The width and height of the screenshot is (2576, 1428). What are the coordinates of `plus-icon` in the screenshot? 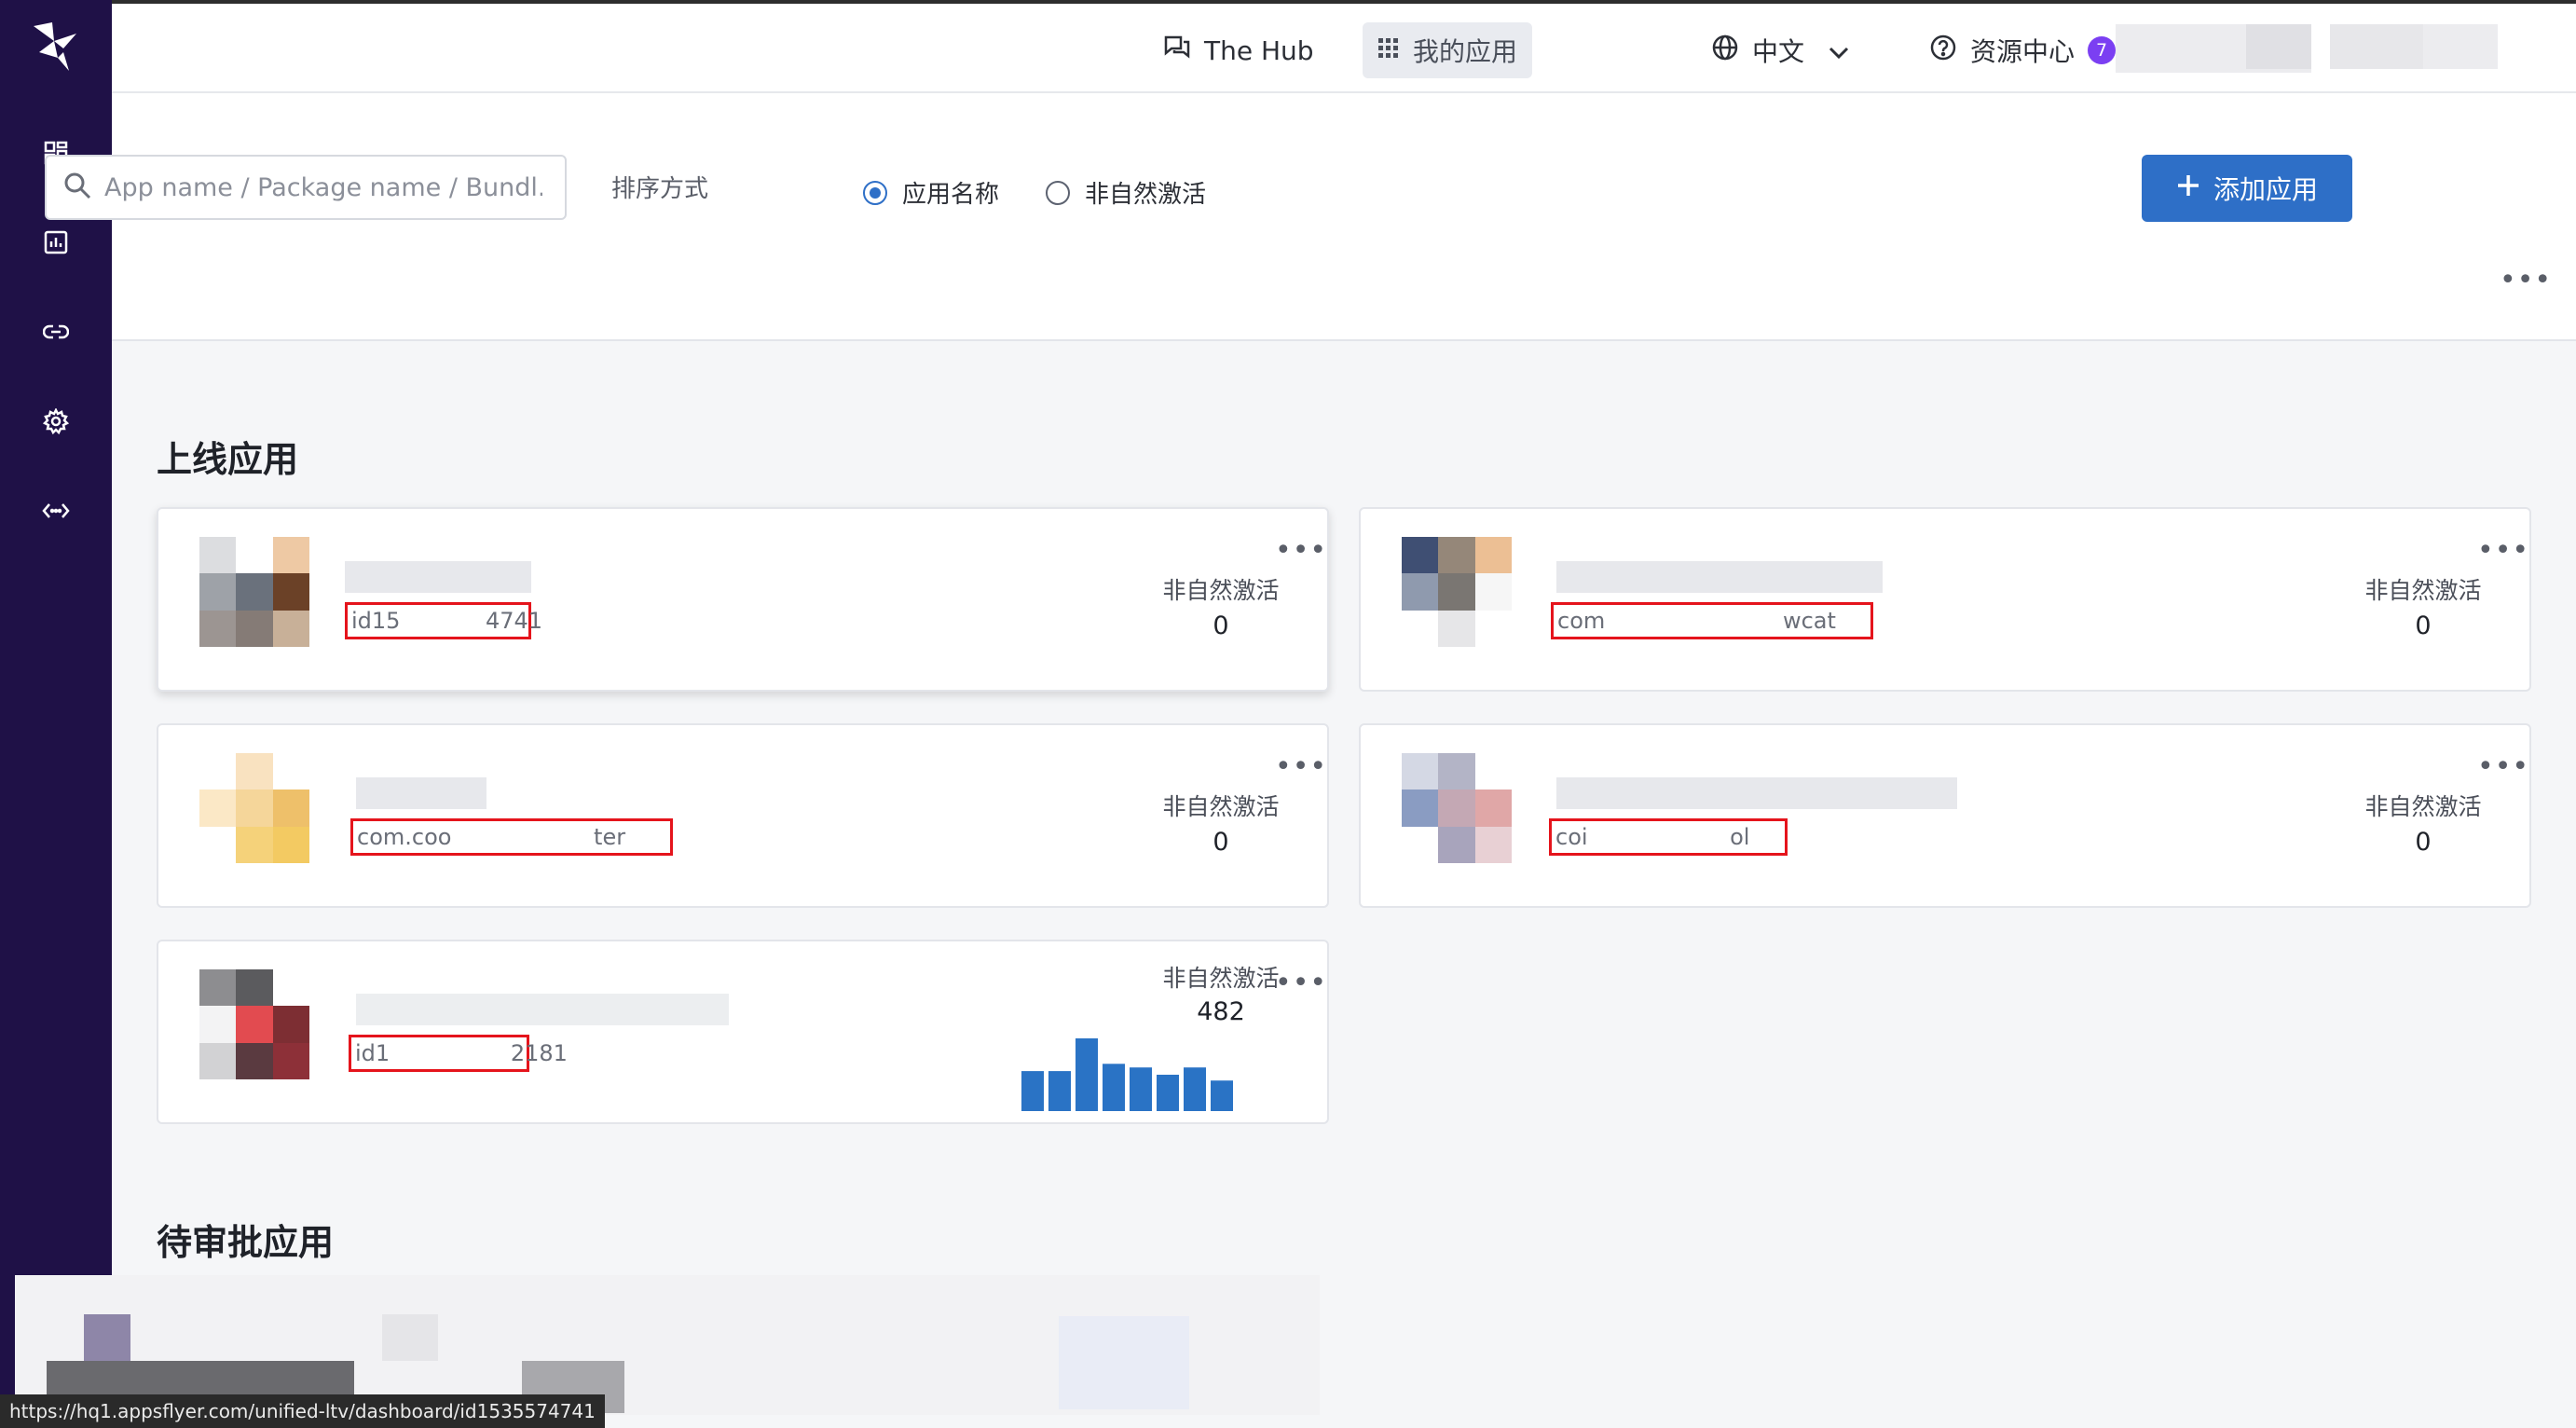 It's located at (2188, 188).